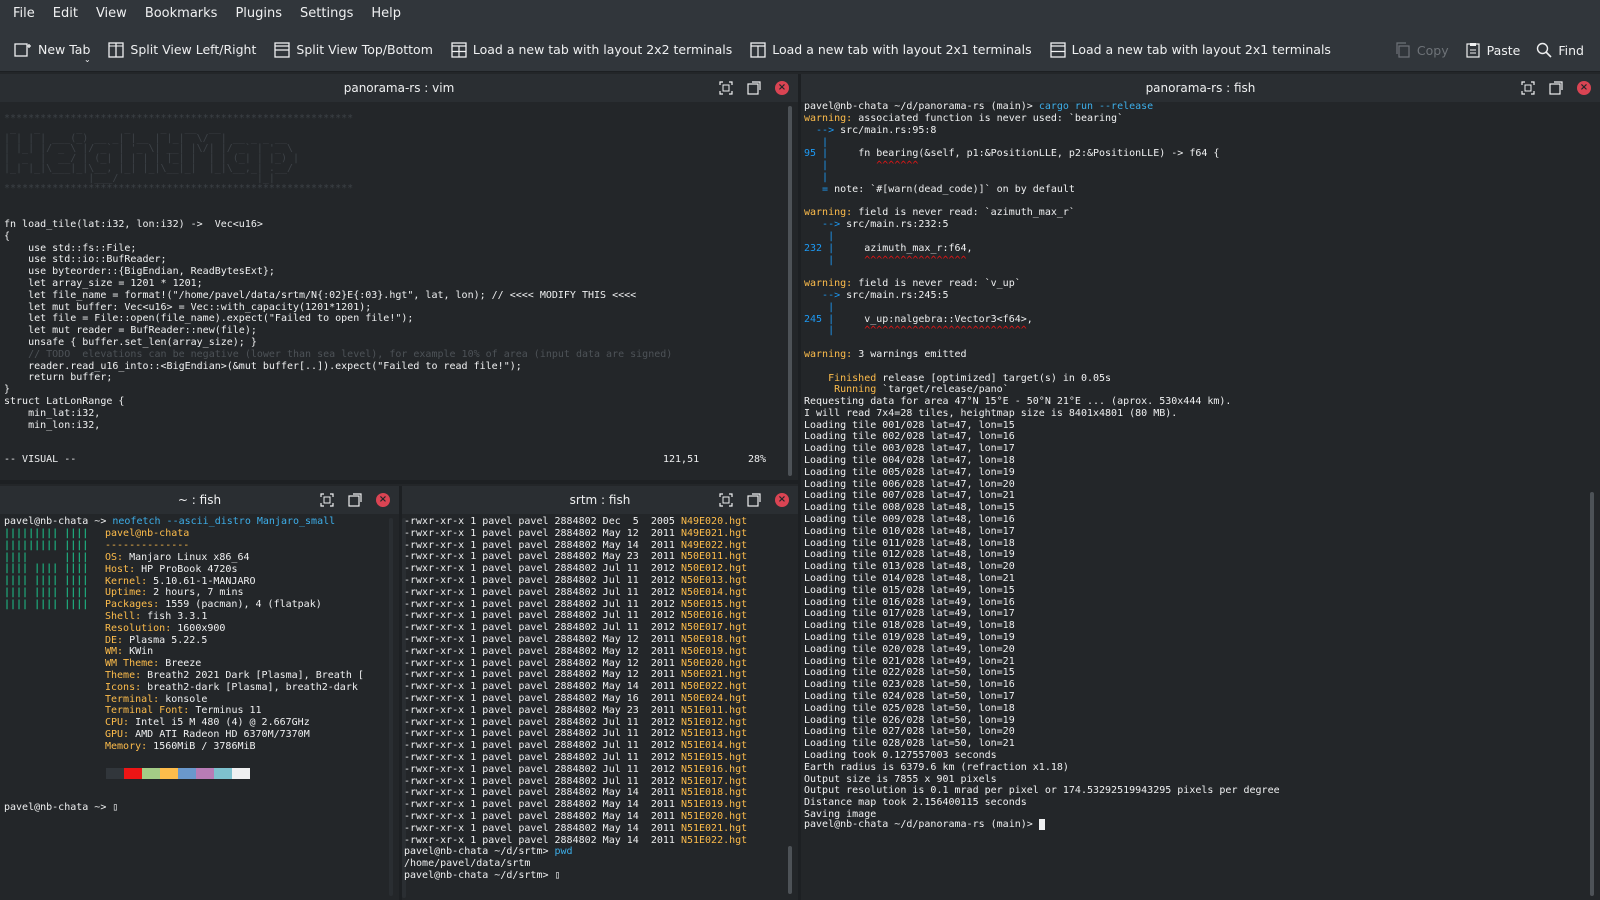 The width and height of the screenshot is (1600, 900). What do you see at coordinates (600, 500) in the screenshot?
I see `srtm-fish-pane-title: srtm : fish` at bounding box center [600, 500].